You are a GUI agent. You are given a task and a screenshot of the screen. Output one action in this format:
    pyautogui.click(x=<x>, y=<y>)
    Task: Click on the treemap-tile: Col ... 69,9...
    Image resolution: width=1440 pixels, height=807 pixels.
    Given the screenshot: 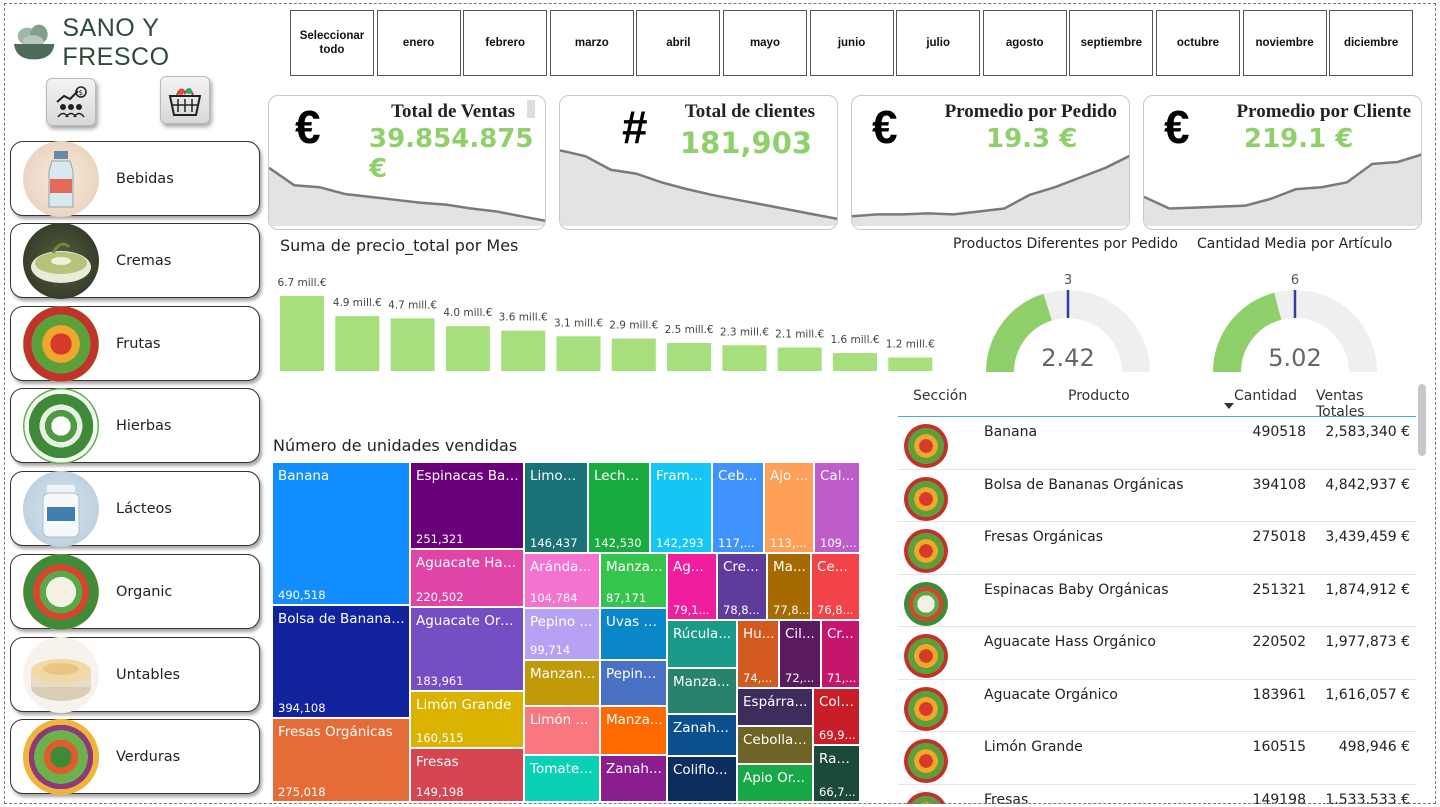 What is the action you would take?
    pyautogui.click(x=836, y=716)
    